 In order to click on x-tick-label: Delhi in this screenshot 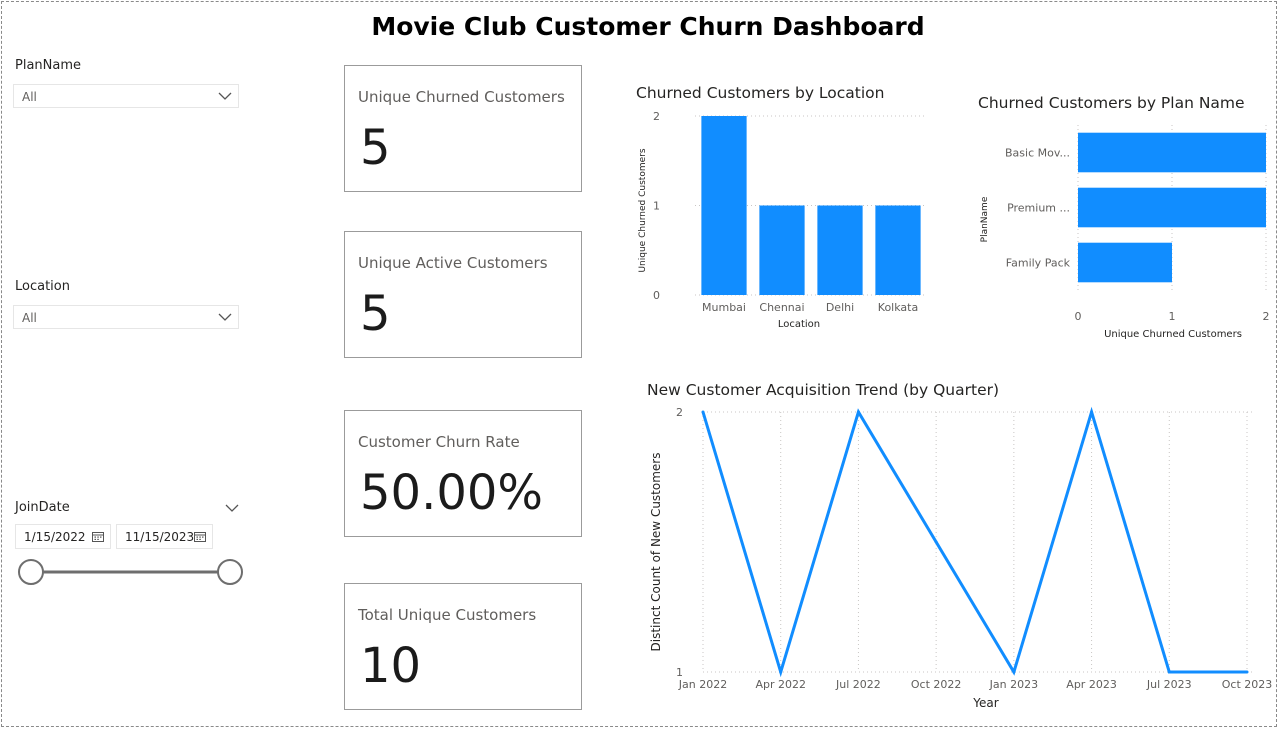, I will do `click(840, 307)`.